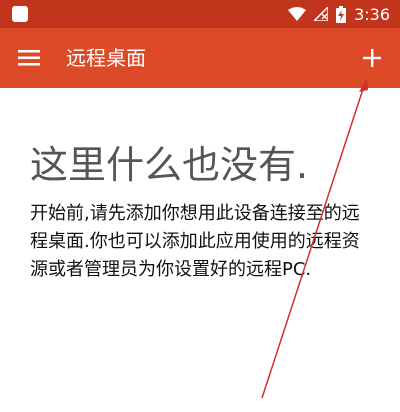  What do you see at coordinates (341, 14) in the screenshot?
I see `battery-charging-icon` at bounding box center [341, 14].